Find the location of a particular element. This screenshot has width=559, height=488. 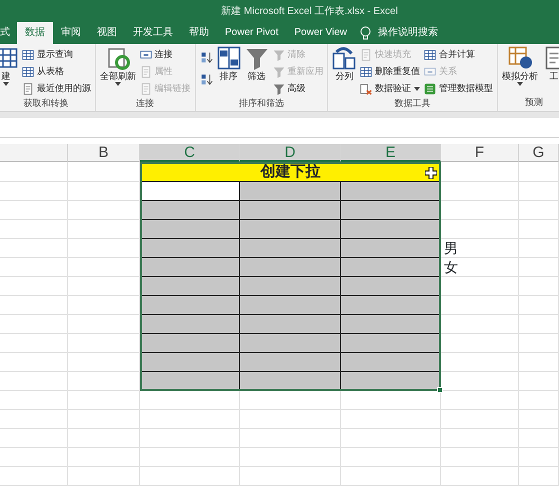

ribbon-button: 从表格 is located at coordinates (56, 71).